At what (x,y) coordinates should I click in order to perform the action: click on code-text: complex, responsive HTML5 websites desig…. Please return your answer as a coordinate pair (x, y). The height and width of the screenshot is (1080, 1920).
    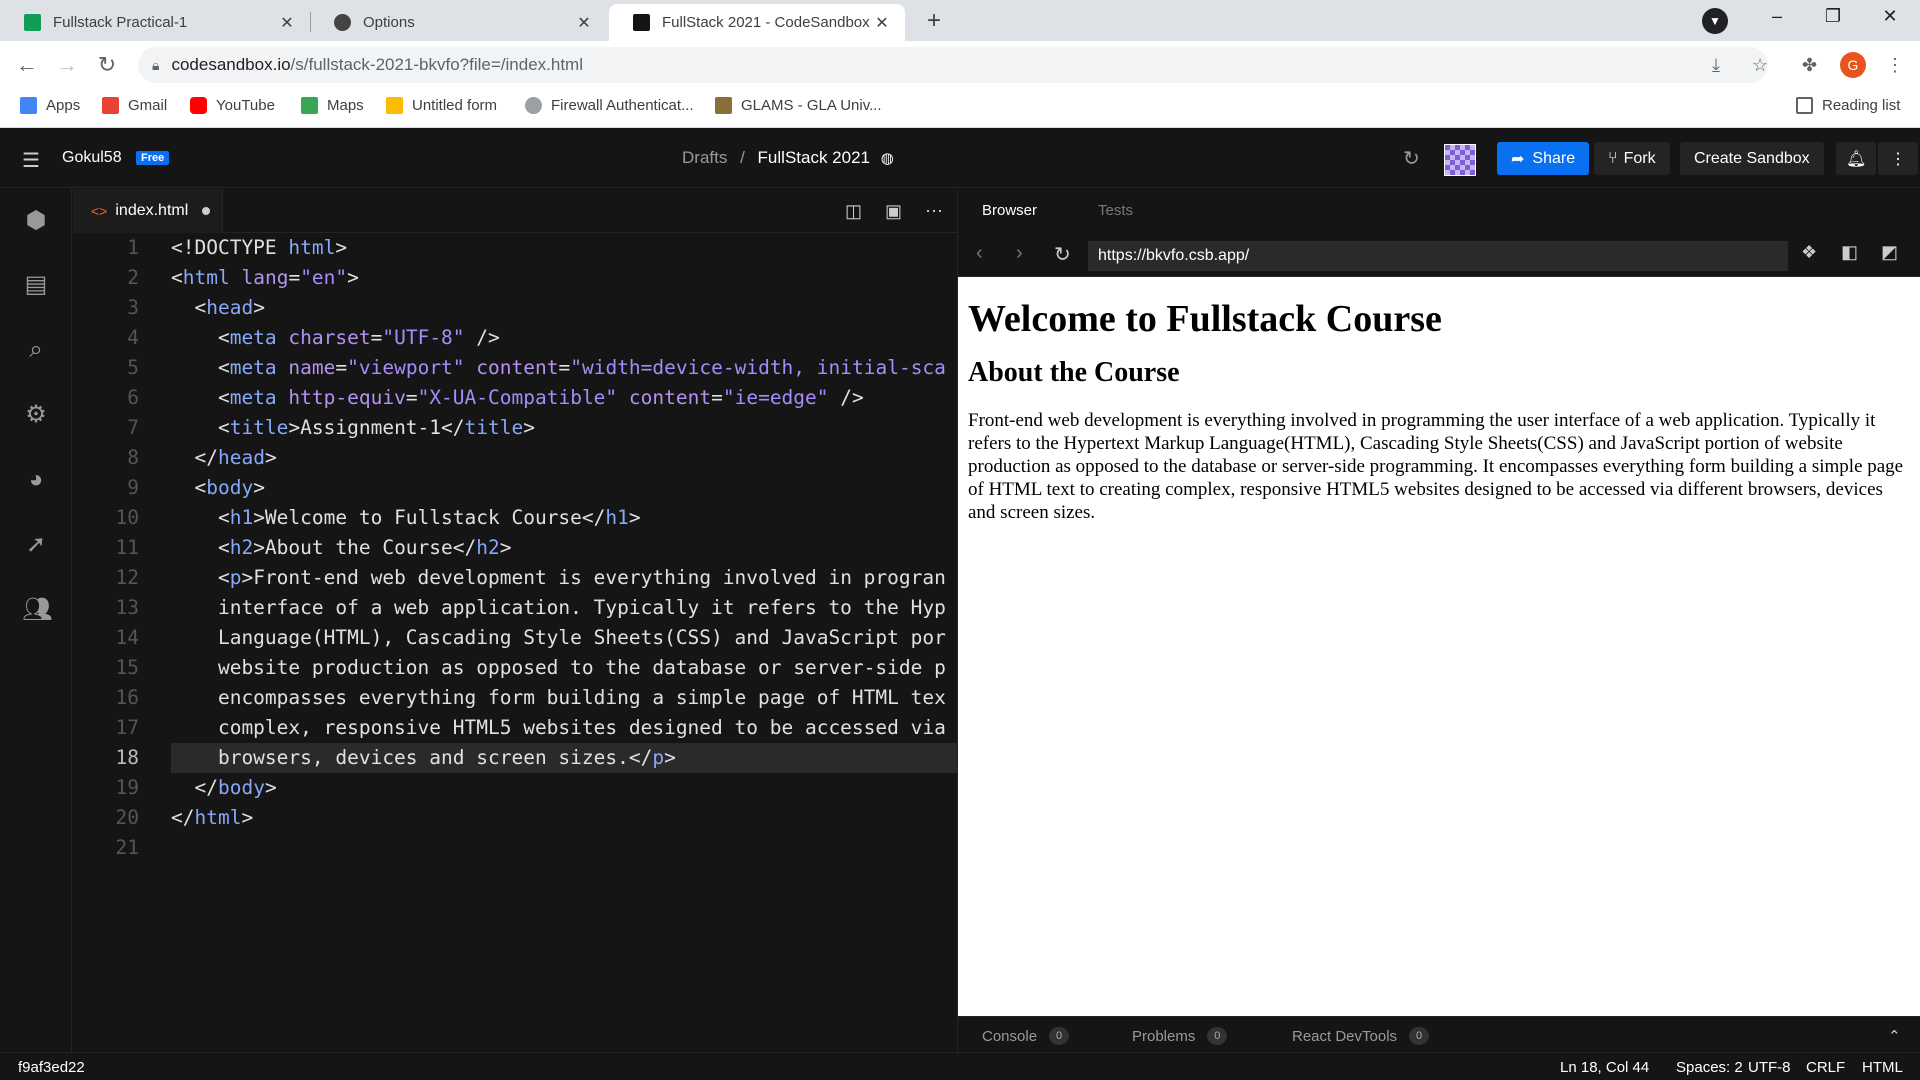
    Looking at the image, I should click on (558, 727).